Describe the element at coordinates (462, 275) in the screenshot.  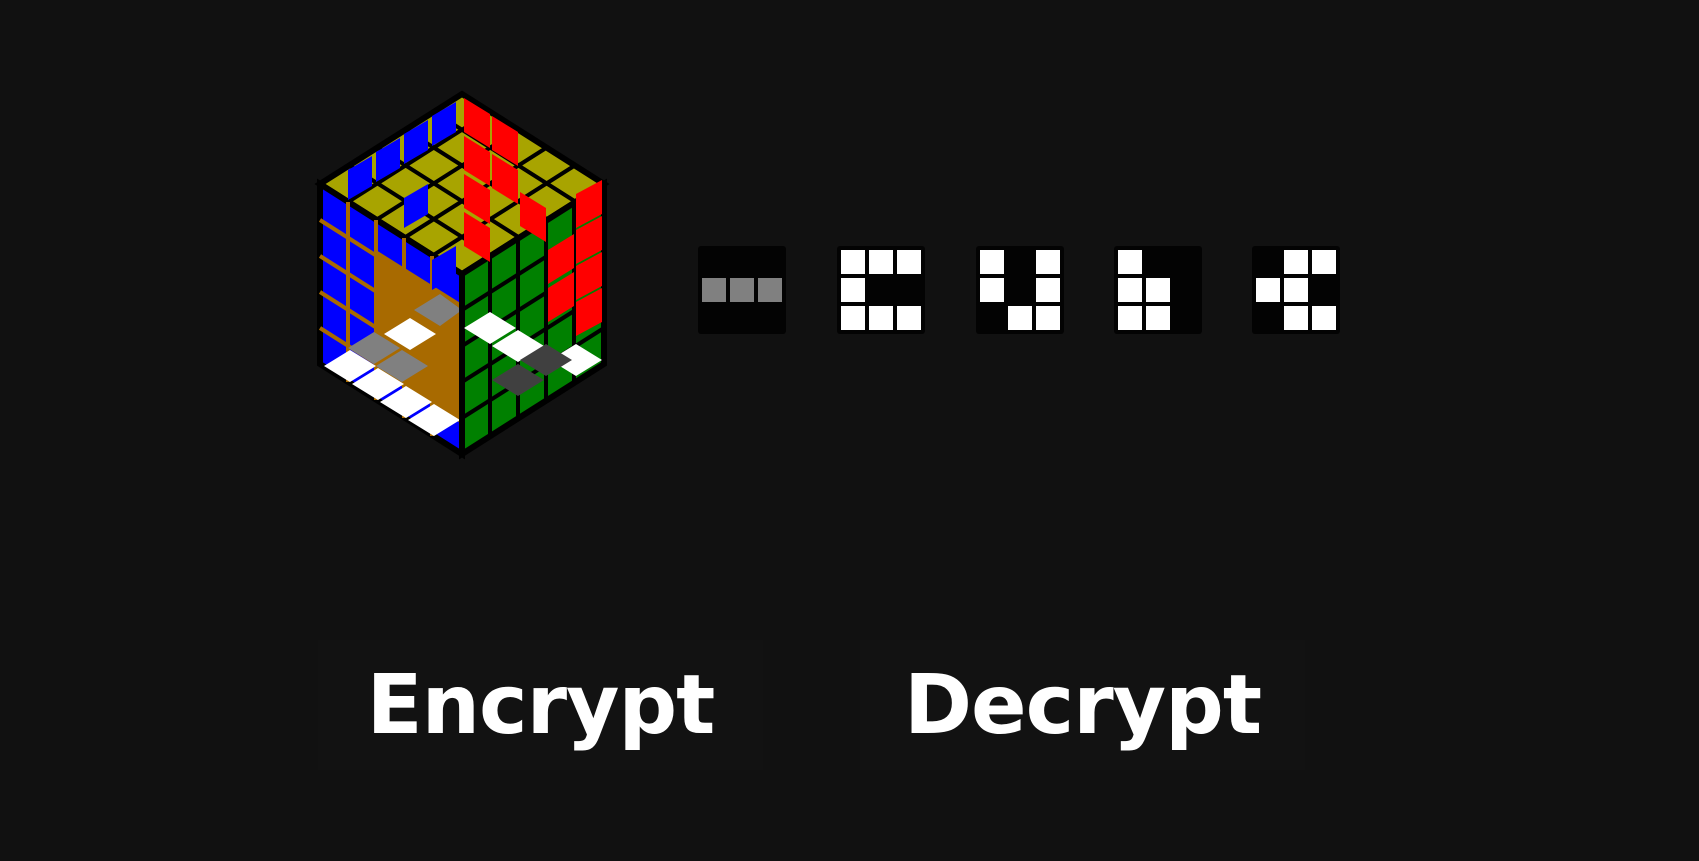
I see `rubiks-cube-illustration` at that location.